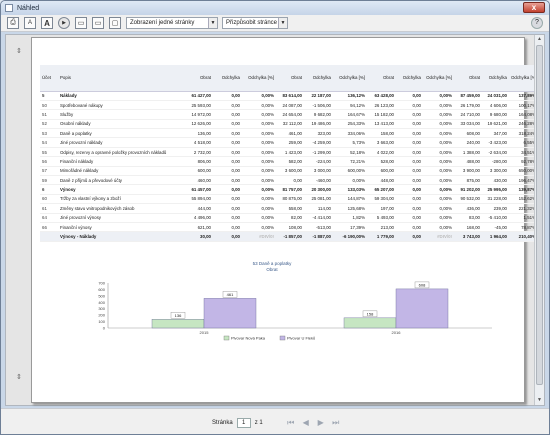 Image resolution: width=550 pixels, height=435 pixels. Describe the element at coordinates (230, 294) in the screenshot. I see `data-label: 461` at that location.